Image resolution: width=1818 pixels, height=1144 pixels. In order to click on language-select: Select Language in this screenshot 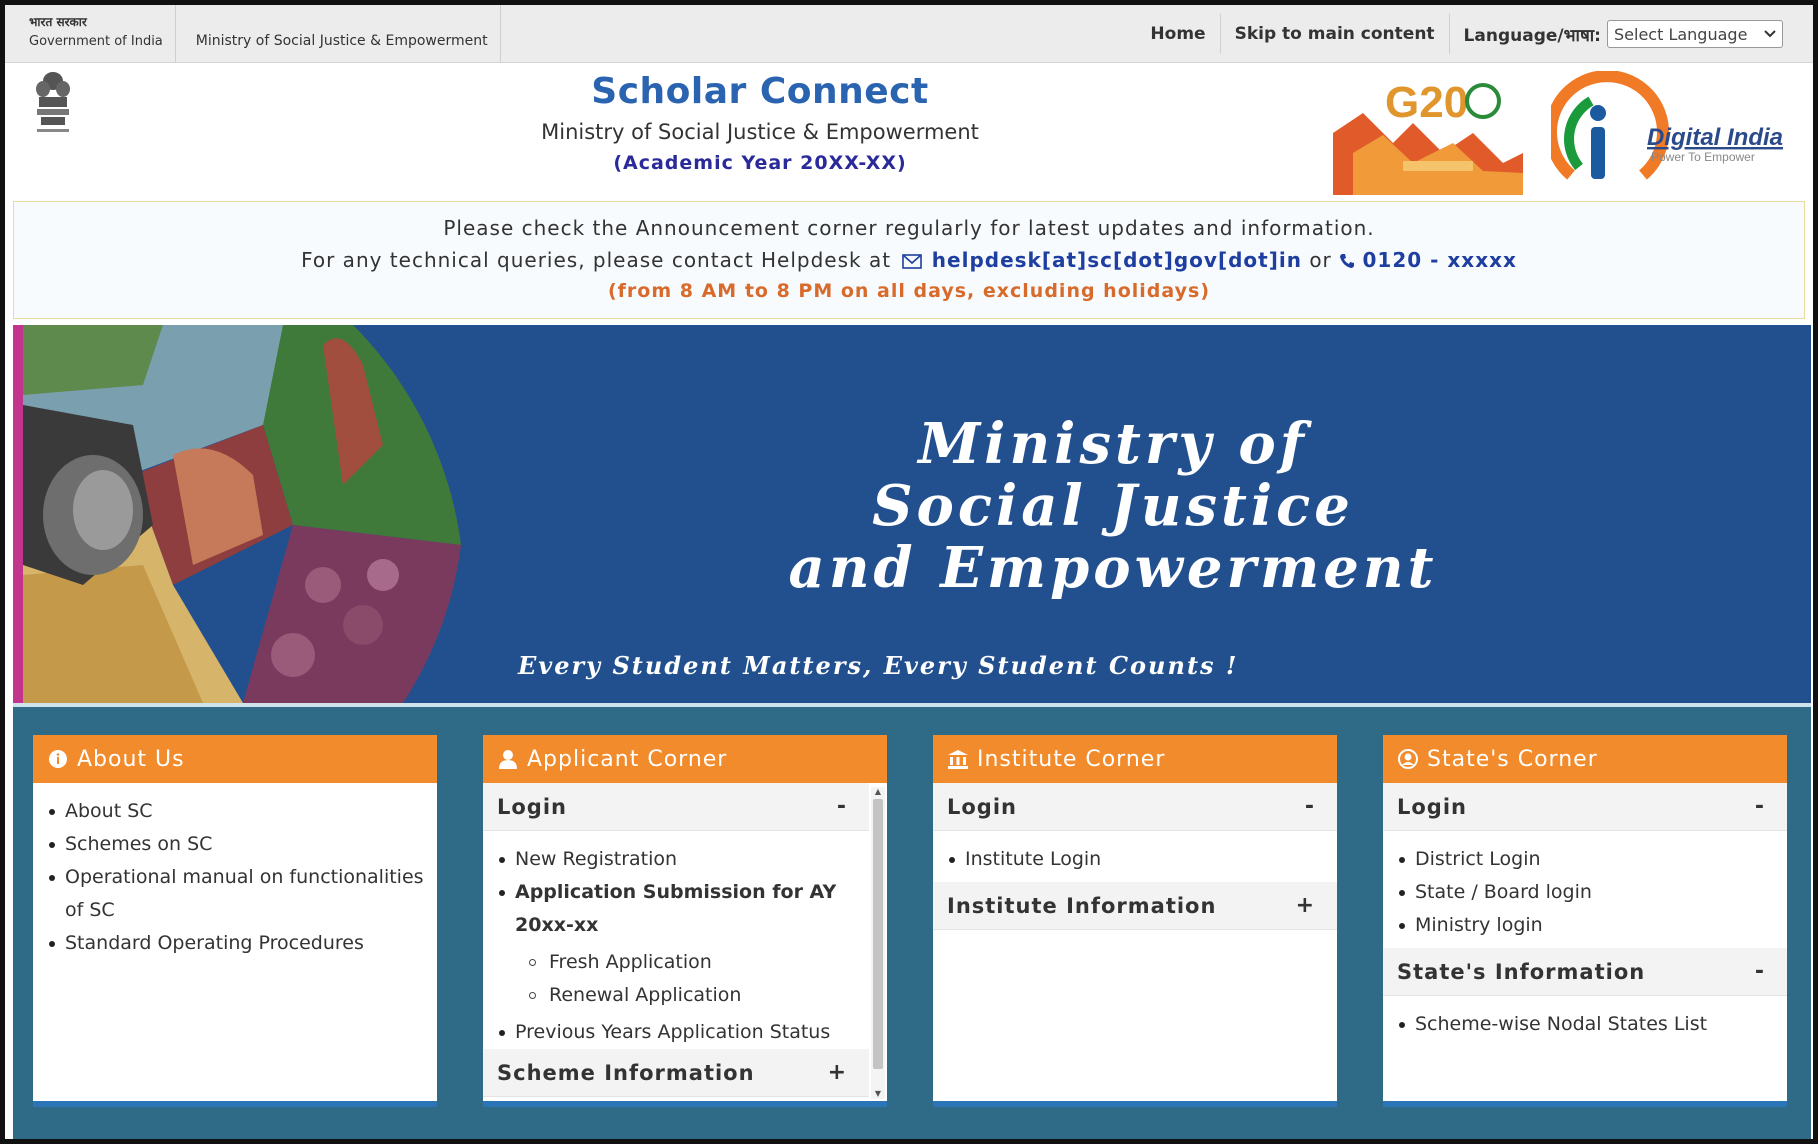, I will do `click(1695, 34)`.